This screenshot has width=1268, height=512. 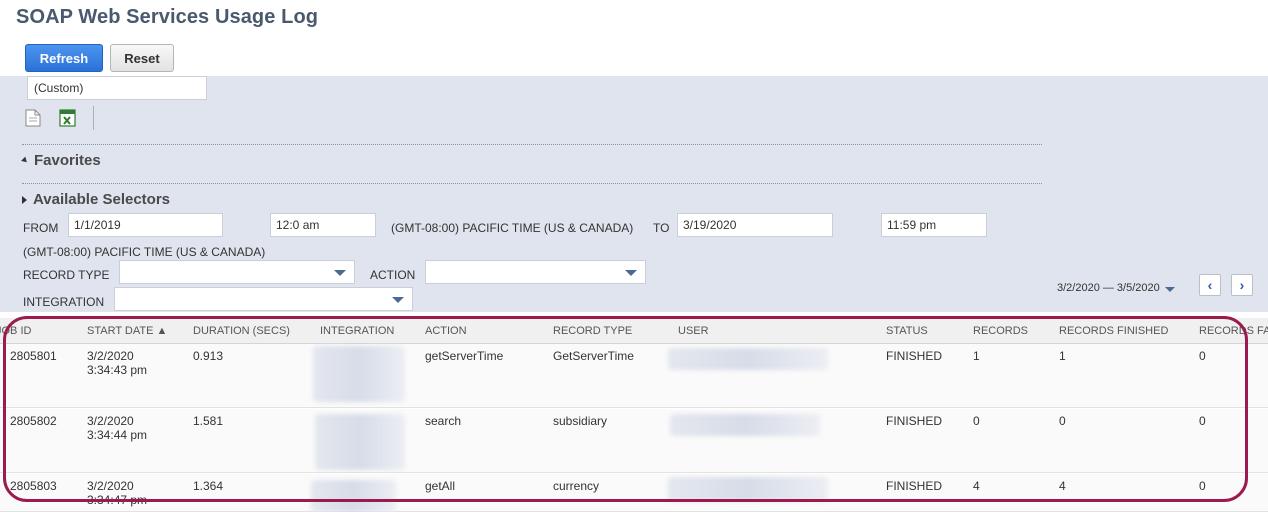 I want to click on records-finished-cell: 1, so click(x=1062, y=356).